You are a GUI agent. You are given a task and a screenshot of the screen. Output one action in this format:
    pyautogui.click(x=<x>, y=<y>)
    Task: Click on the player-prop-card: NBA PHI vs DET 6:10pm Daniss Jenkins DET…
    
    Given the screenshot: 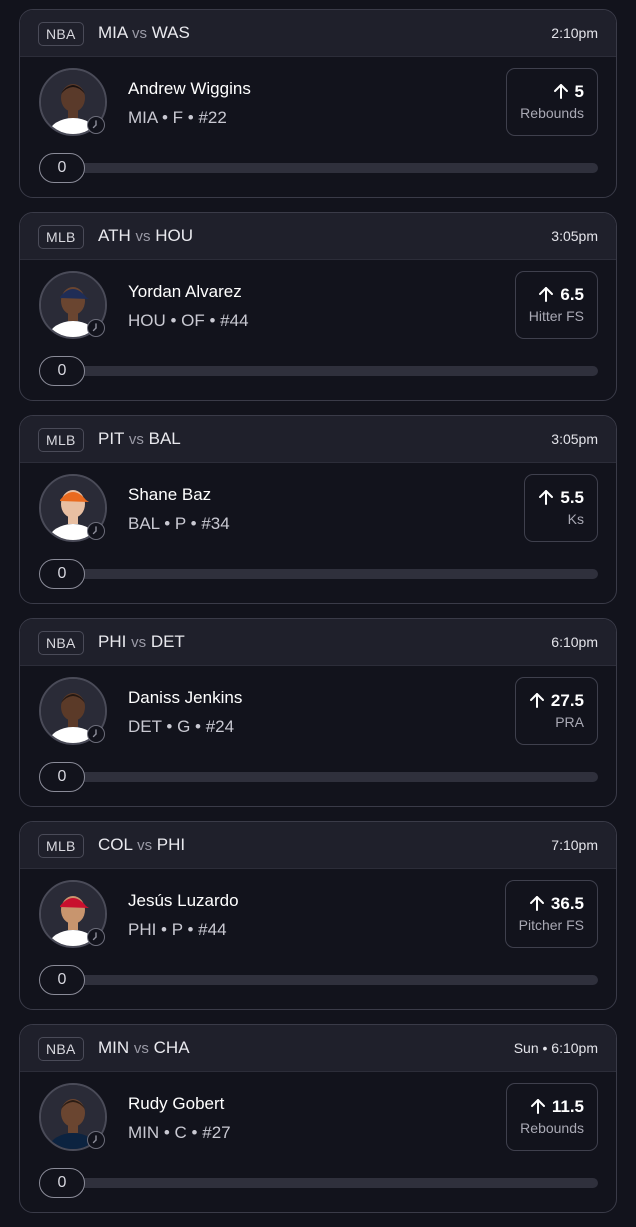 What is the action you would take?
    pyautogui.click(x=318, y=712)
    